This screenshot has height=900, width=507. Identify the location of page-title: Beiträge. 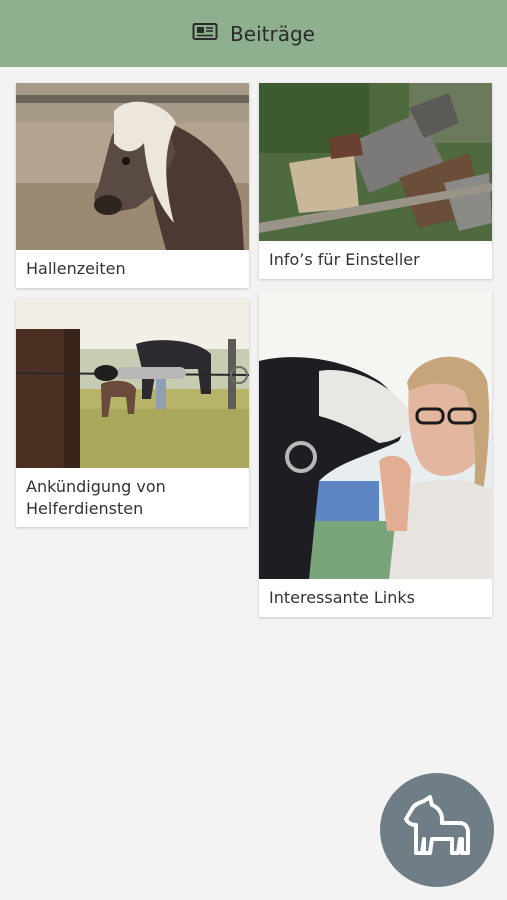
(272, 33).